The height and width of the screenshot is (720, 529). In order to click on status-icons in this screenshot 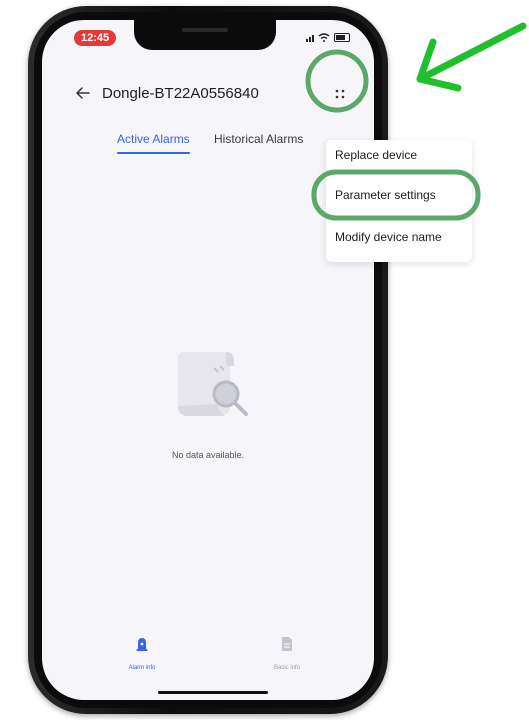, I will do `click(328, 37)`.